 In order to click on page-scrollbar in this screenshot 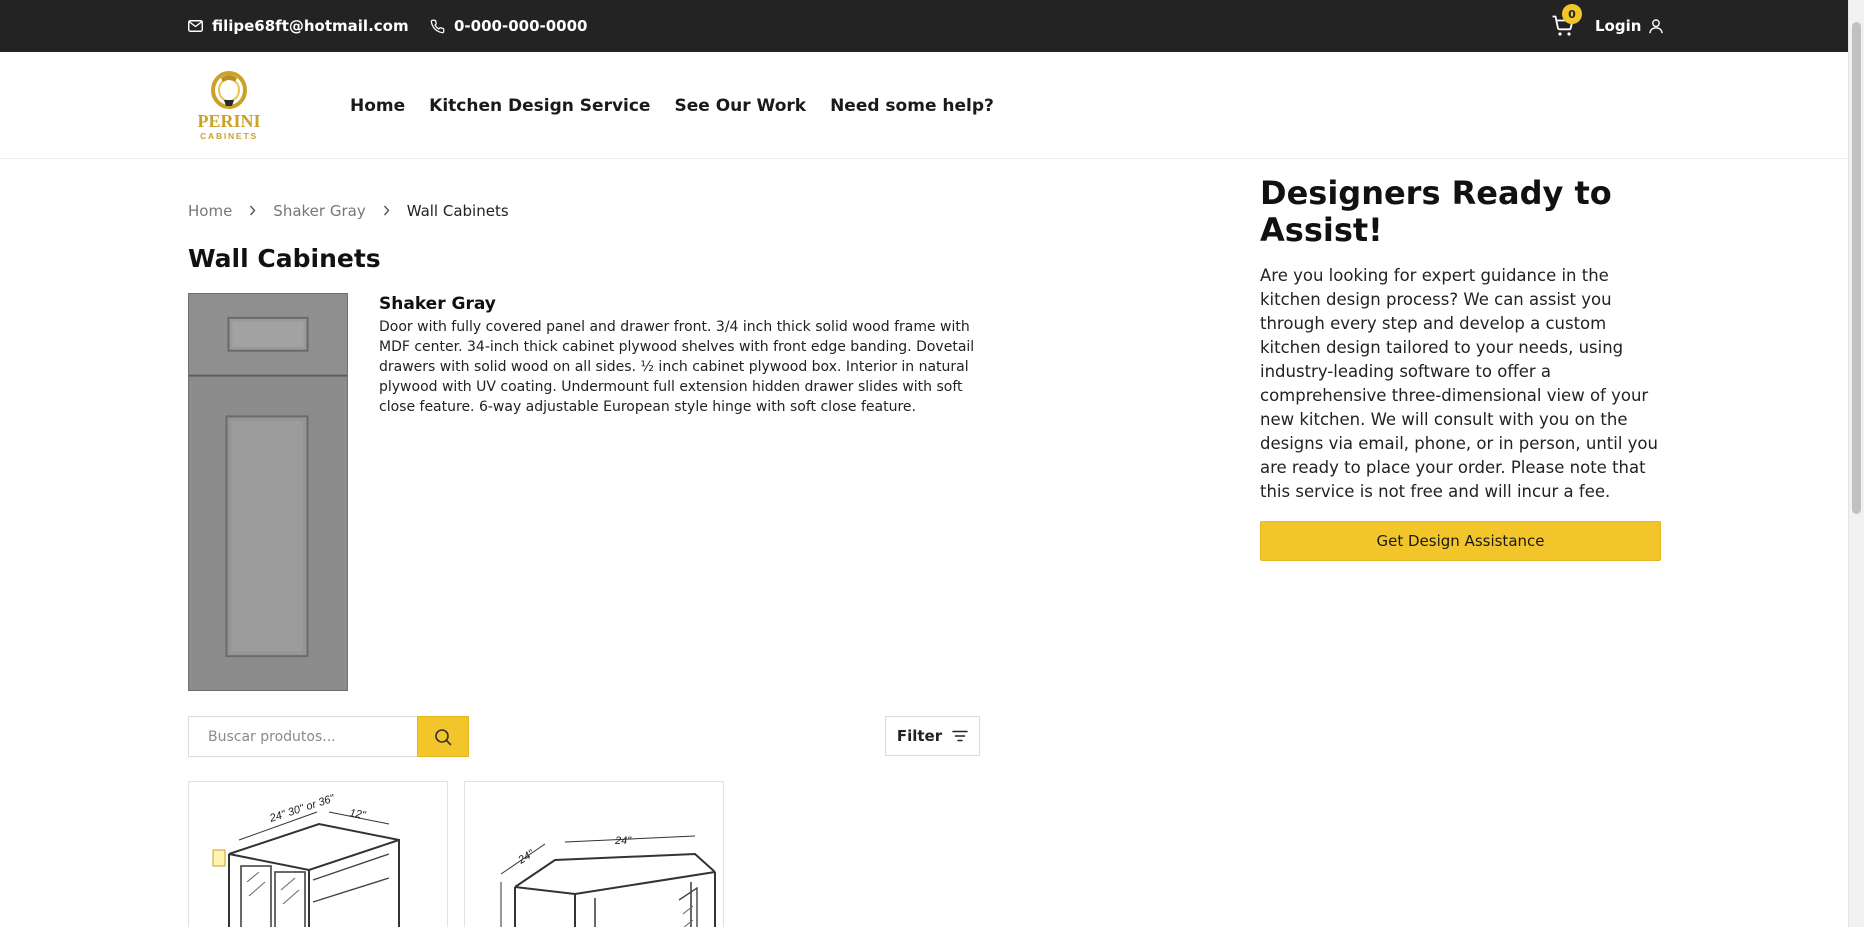, I will do `click(1856, 463)`.